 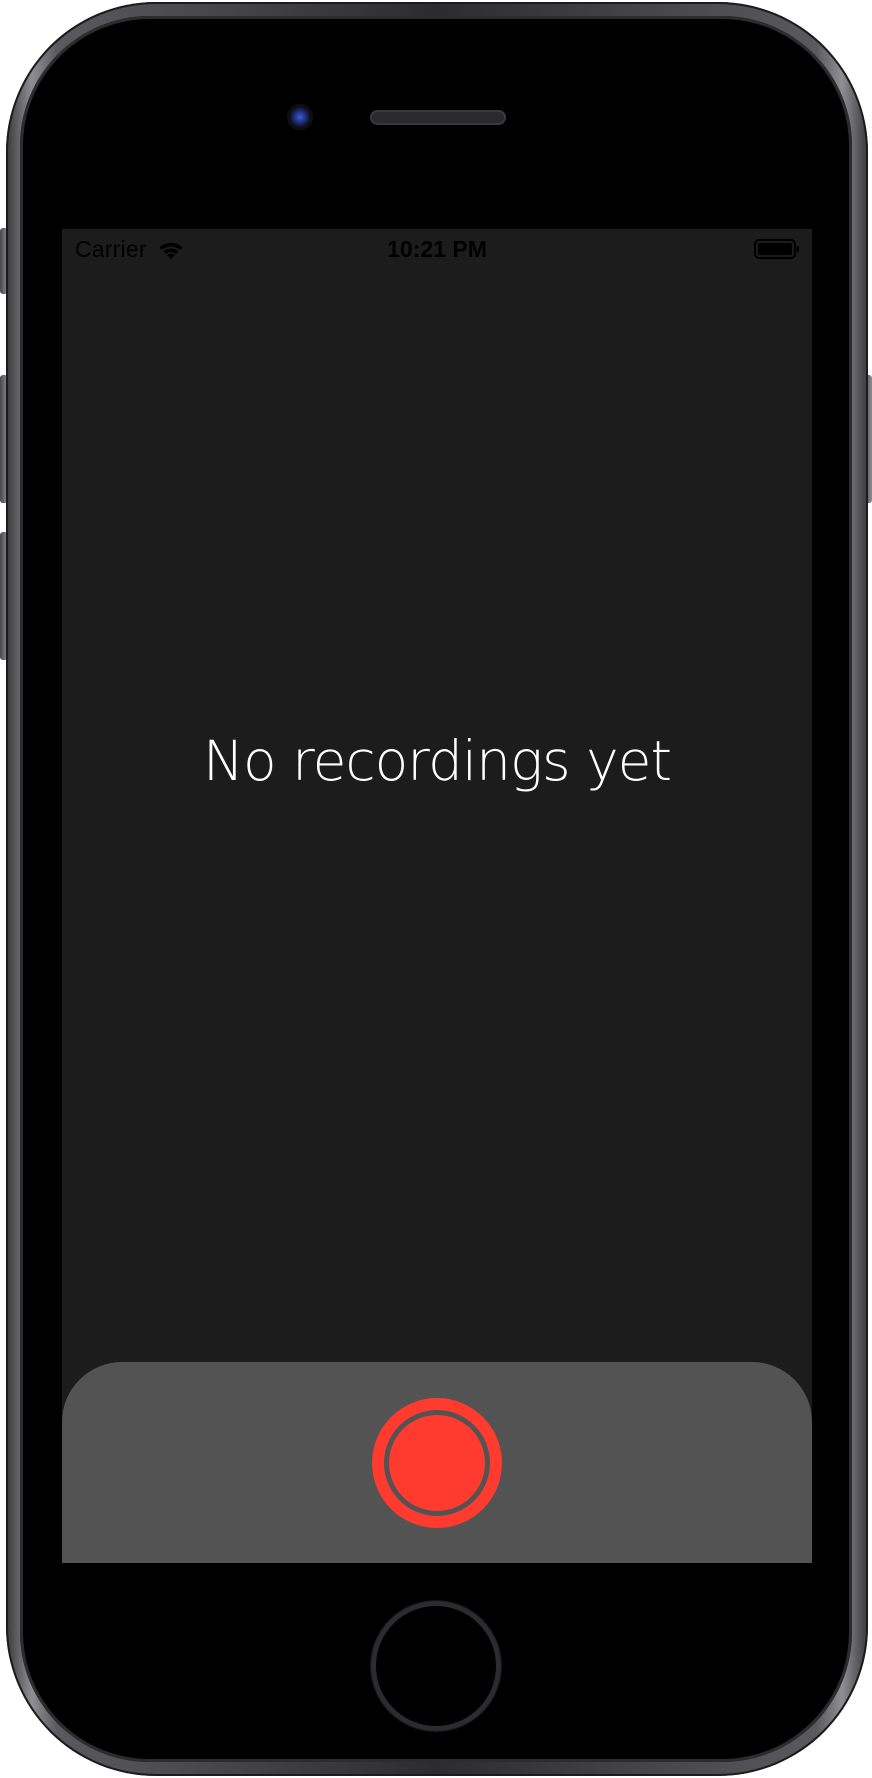 I want to click on home-button, so click(x=436, y=1666).